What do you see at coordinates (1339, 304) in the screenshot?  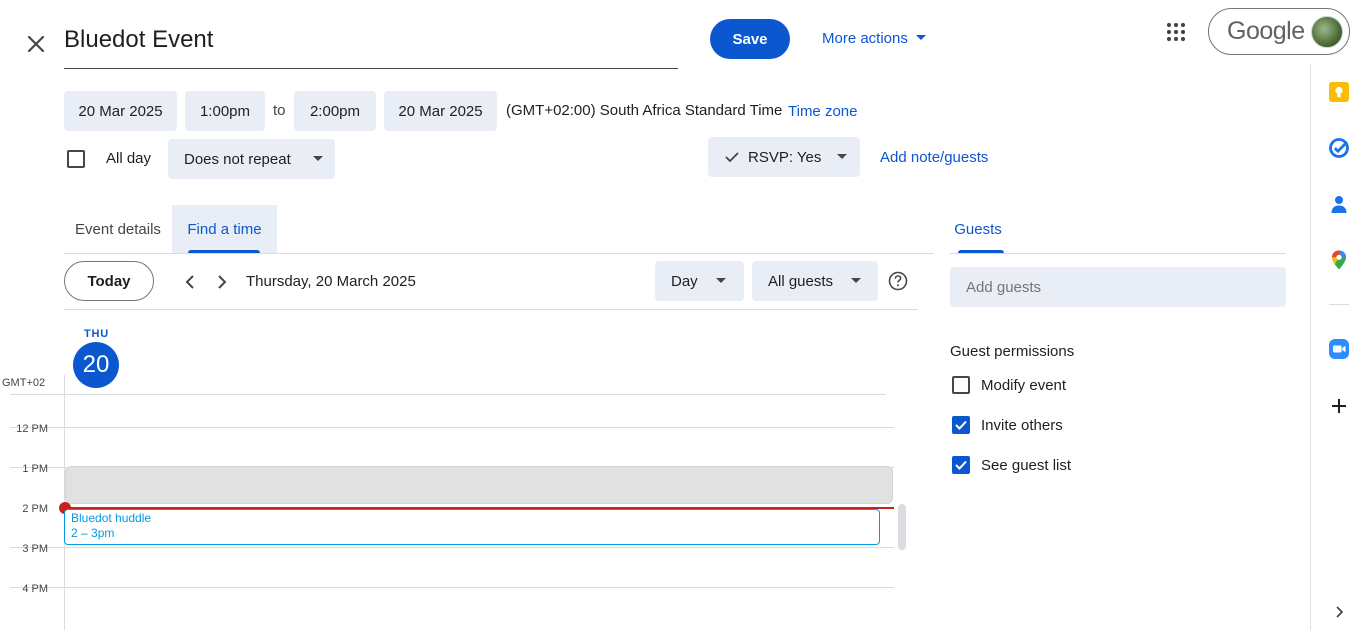 I see `side-panel-separator` at bounding box center [1339, 304].